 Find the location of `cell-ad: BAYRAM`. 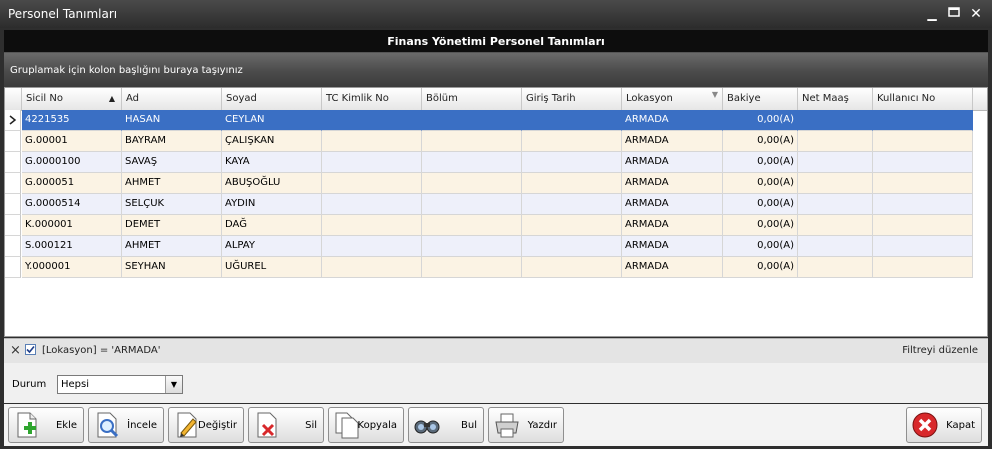

cell-ad: BAYRAM is located at coordinates (172, 141).